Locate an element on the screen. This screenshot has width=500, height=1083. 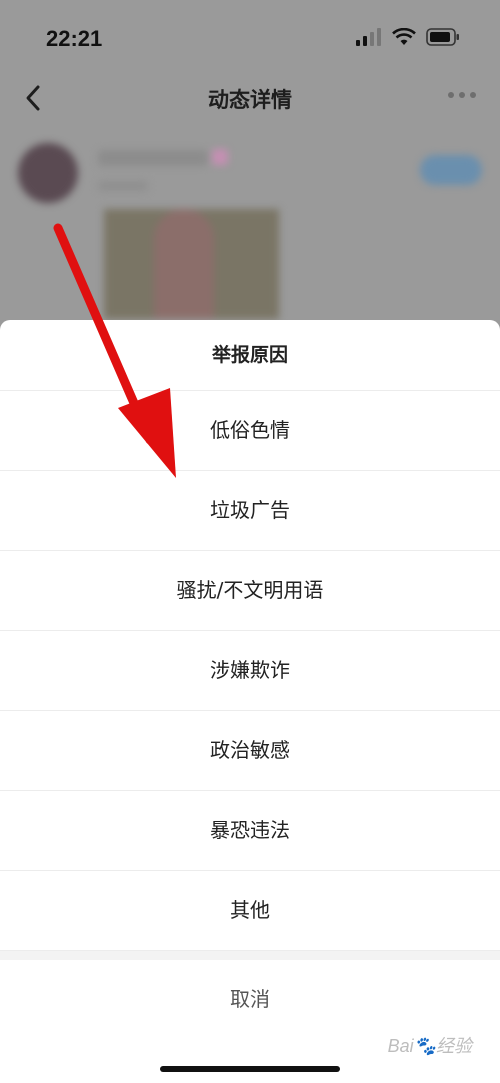
cellular-signal-icon is located at coordinates (368, 37).